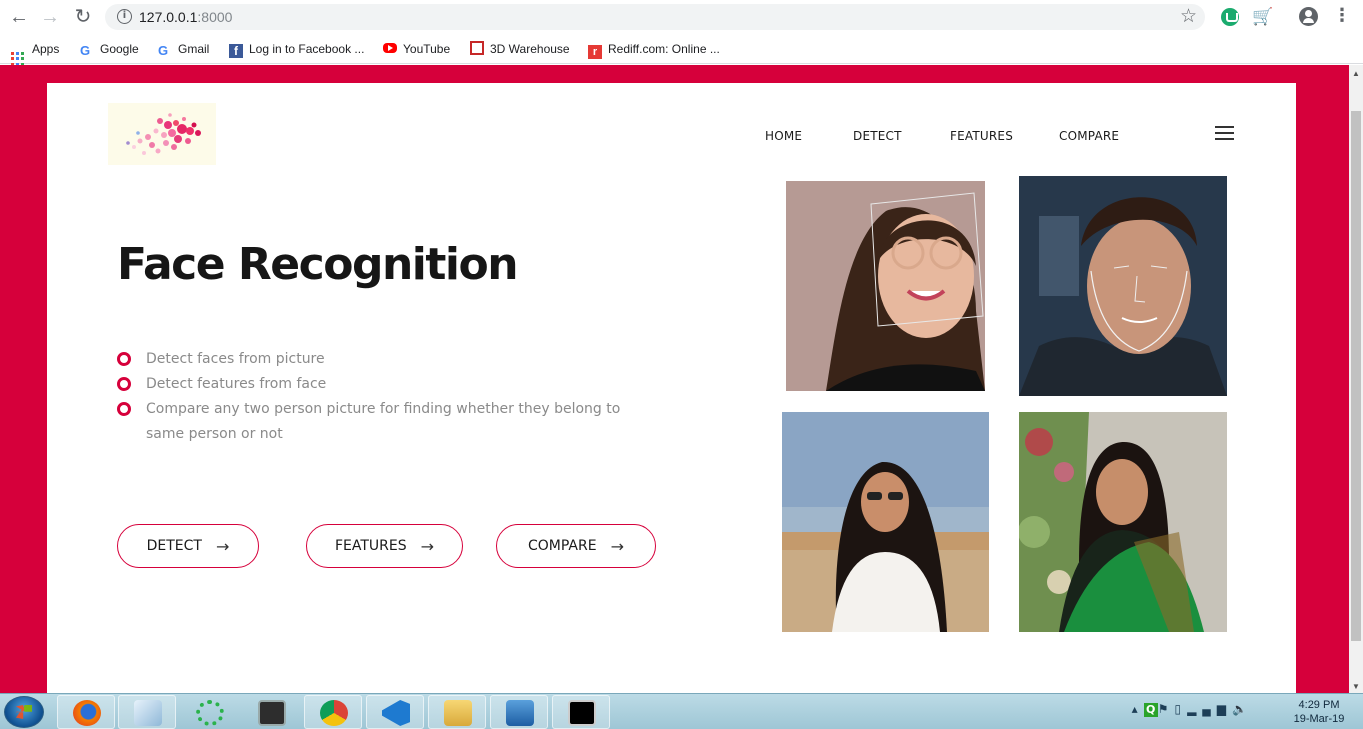  What do you see at coordinates (1308, 16) in the screenshot?
I see `profile-icon` at bounding box center [1308, 16].